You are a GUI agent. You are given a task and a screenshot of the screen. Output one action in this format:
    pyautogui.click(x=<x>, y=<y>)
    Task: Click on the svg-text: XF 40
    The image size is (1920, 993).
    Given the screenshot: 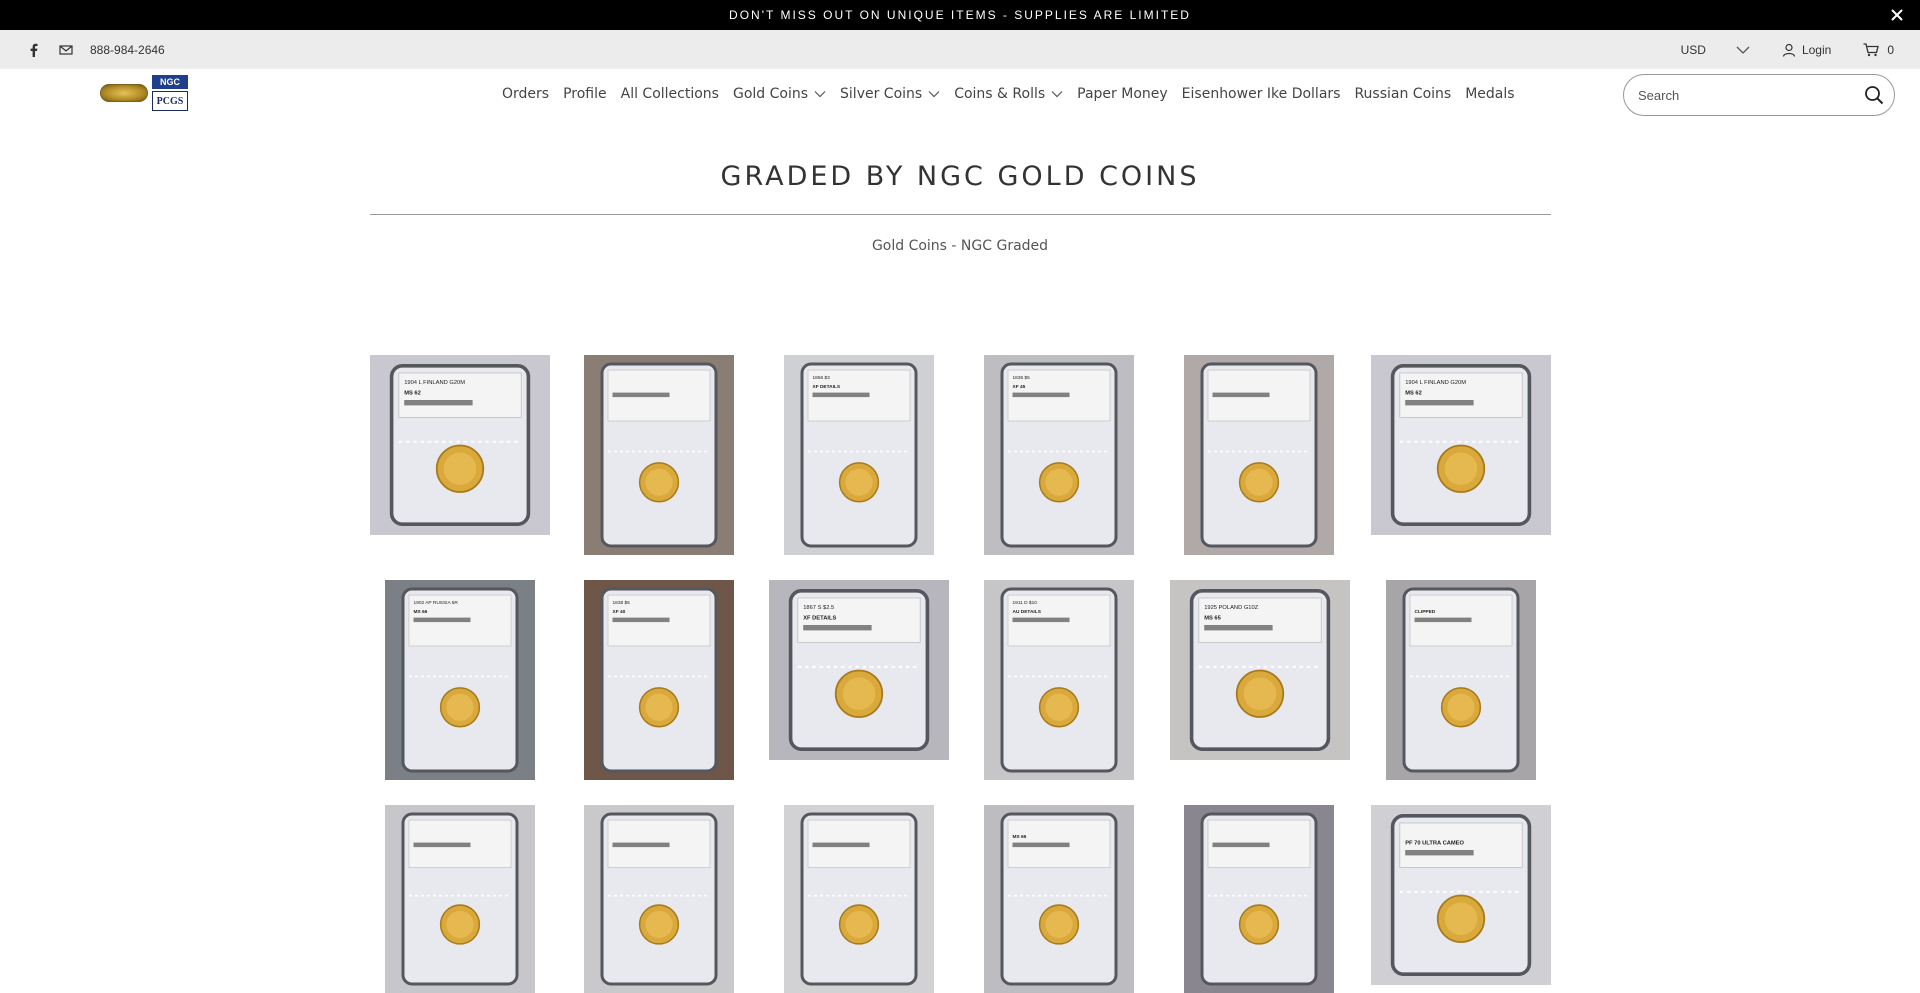 What is the action you would take?
    pyautogui.click(x=619, y=612)
    